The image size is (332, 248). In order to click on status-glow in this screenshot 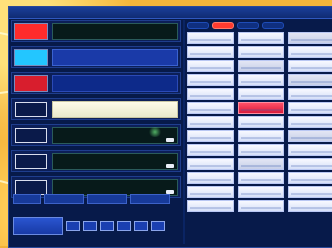, I will do `click(155, 132)`.